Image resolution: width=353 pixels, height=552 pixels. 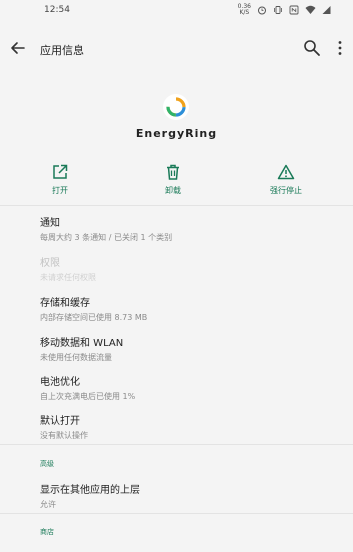 I want to click on uninstall-label: 卸载, so click(x=173, y=190).